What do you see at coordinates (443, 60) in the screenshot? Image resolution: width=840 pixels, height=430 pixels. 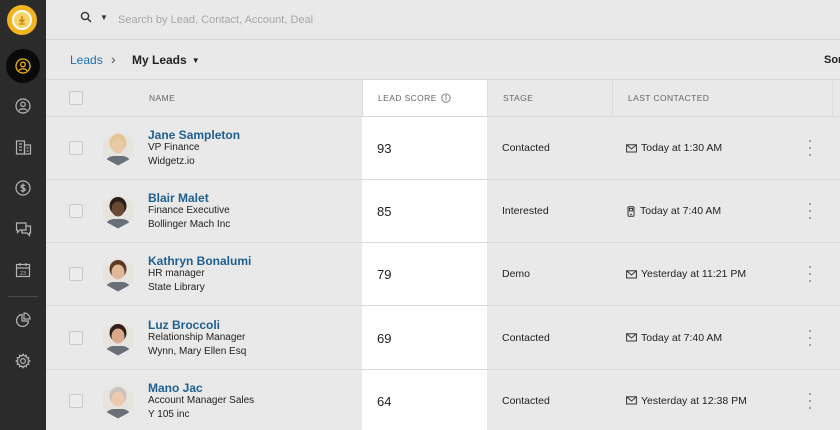 I see `breadcrumb: Leads › My Leads ▼ Sor` at bounding box center [443, 60].